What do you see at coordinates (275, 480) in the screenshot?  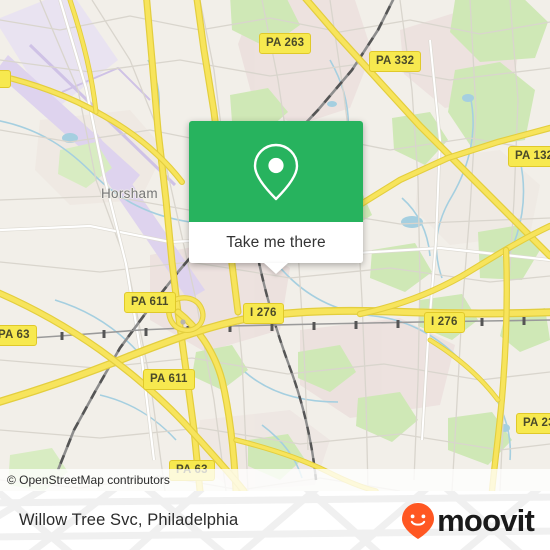 I see `map-attribution-bar: © OpenStreetMap contributors` at bounding box center [275, 480].